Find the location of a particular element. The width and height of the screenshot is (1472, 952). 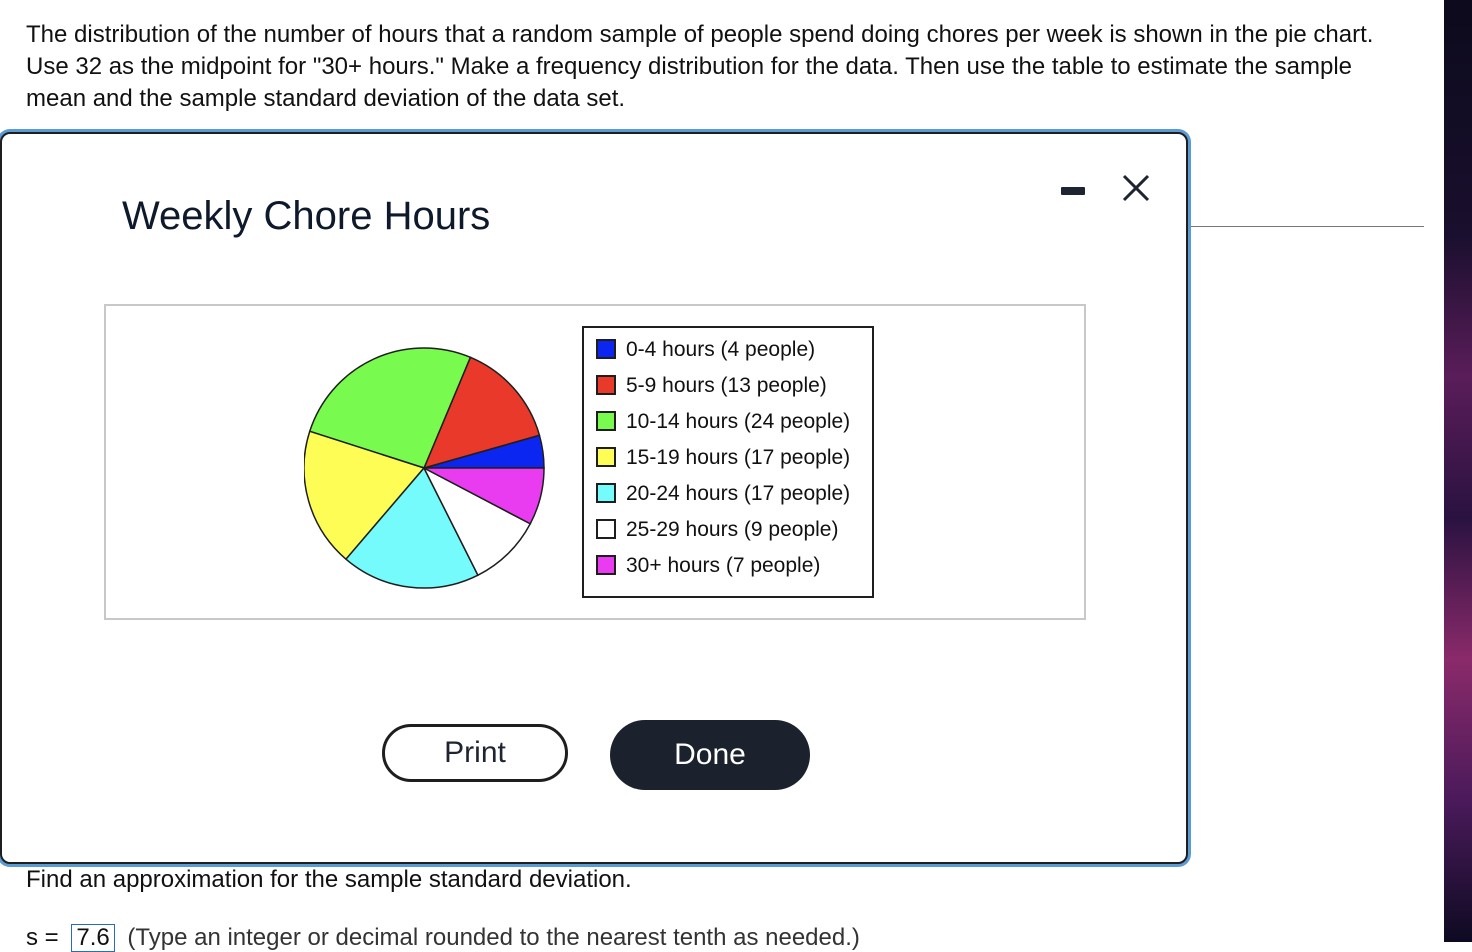

close-button is located at coordinates (1136, 188).